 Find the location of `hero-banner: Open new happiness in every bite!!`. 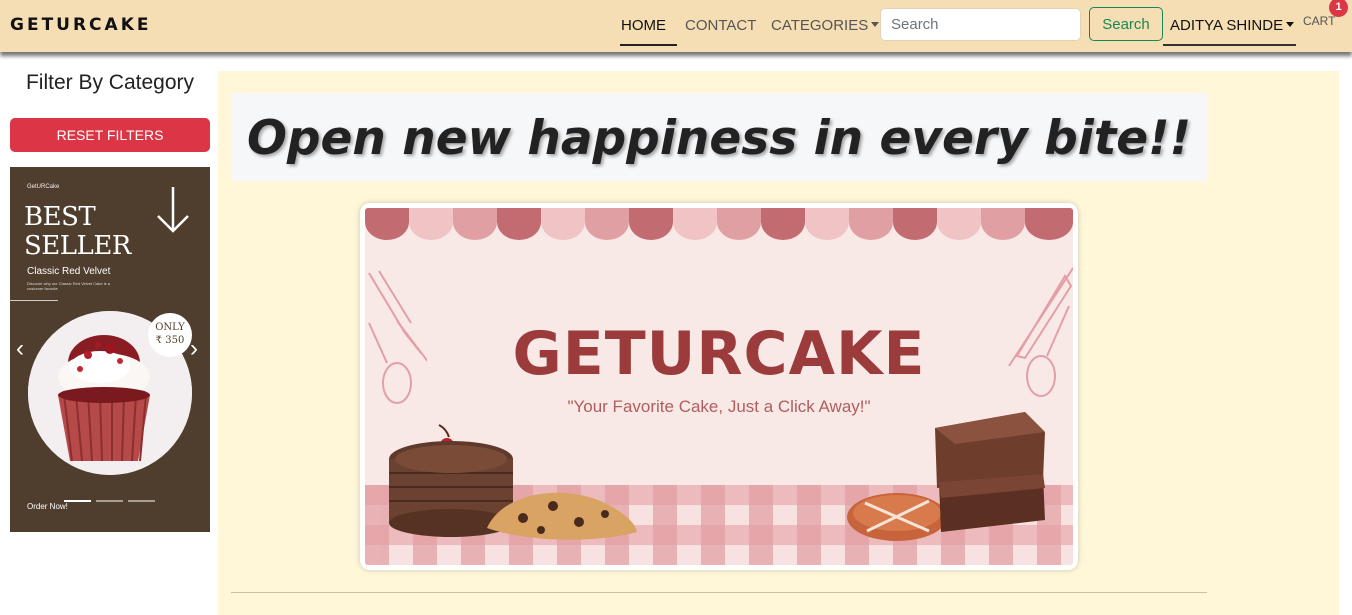

hero-banner: Open new happiness in every bite!! is located at coordinates (719, 137).